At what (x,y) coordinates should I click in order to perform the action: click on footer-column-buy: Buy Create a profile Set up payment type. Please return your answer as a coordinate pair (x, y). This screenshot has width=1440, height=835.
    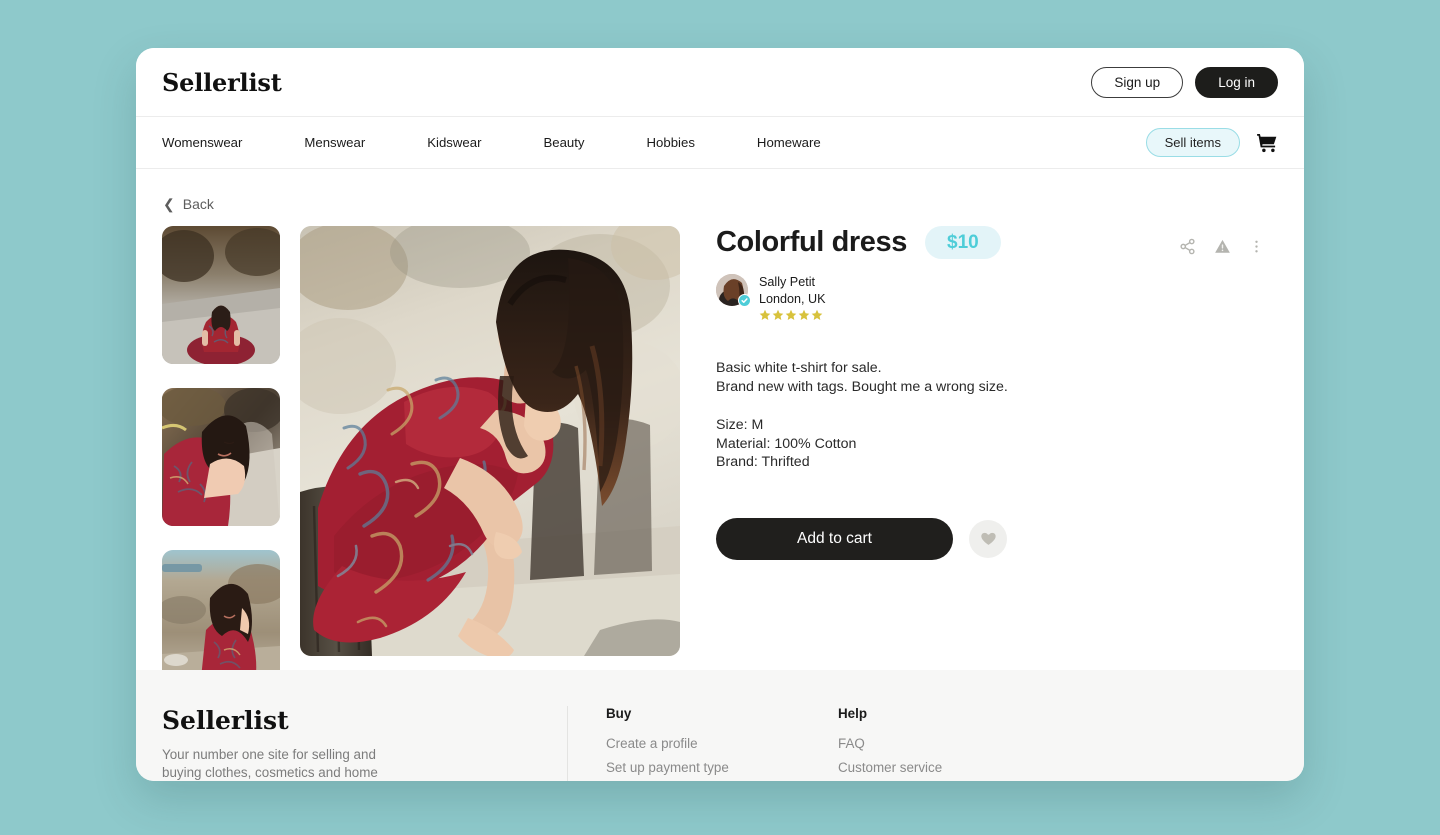
    Looking at the image, I should click on (684, 743).